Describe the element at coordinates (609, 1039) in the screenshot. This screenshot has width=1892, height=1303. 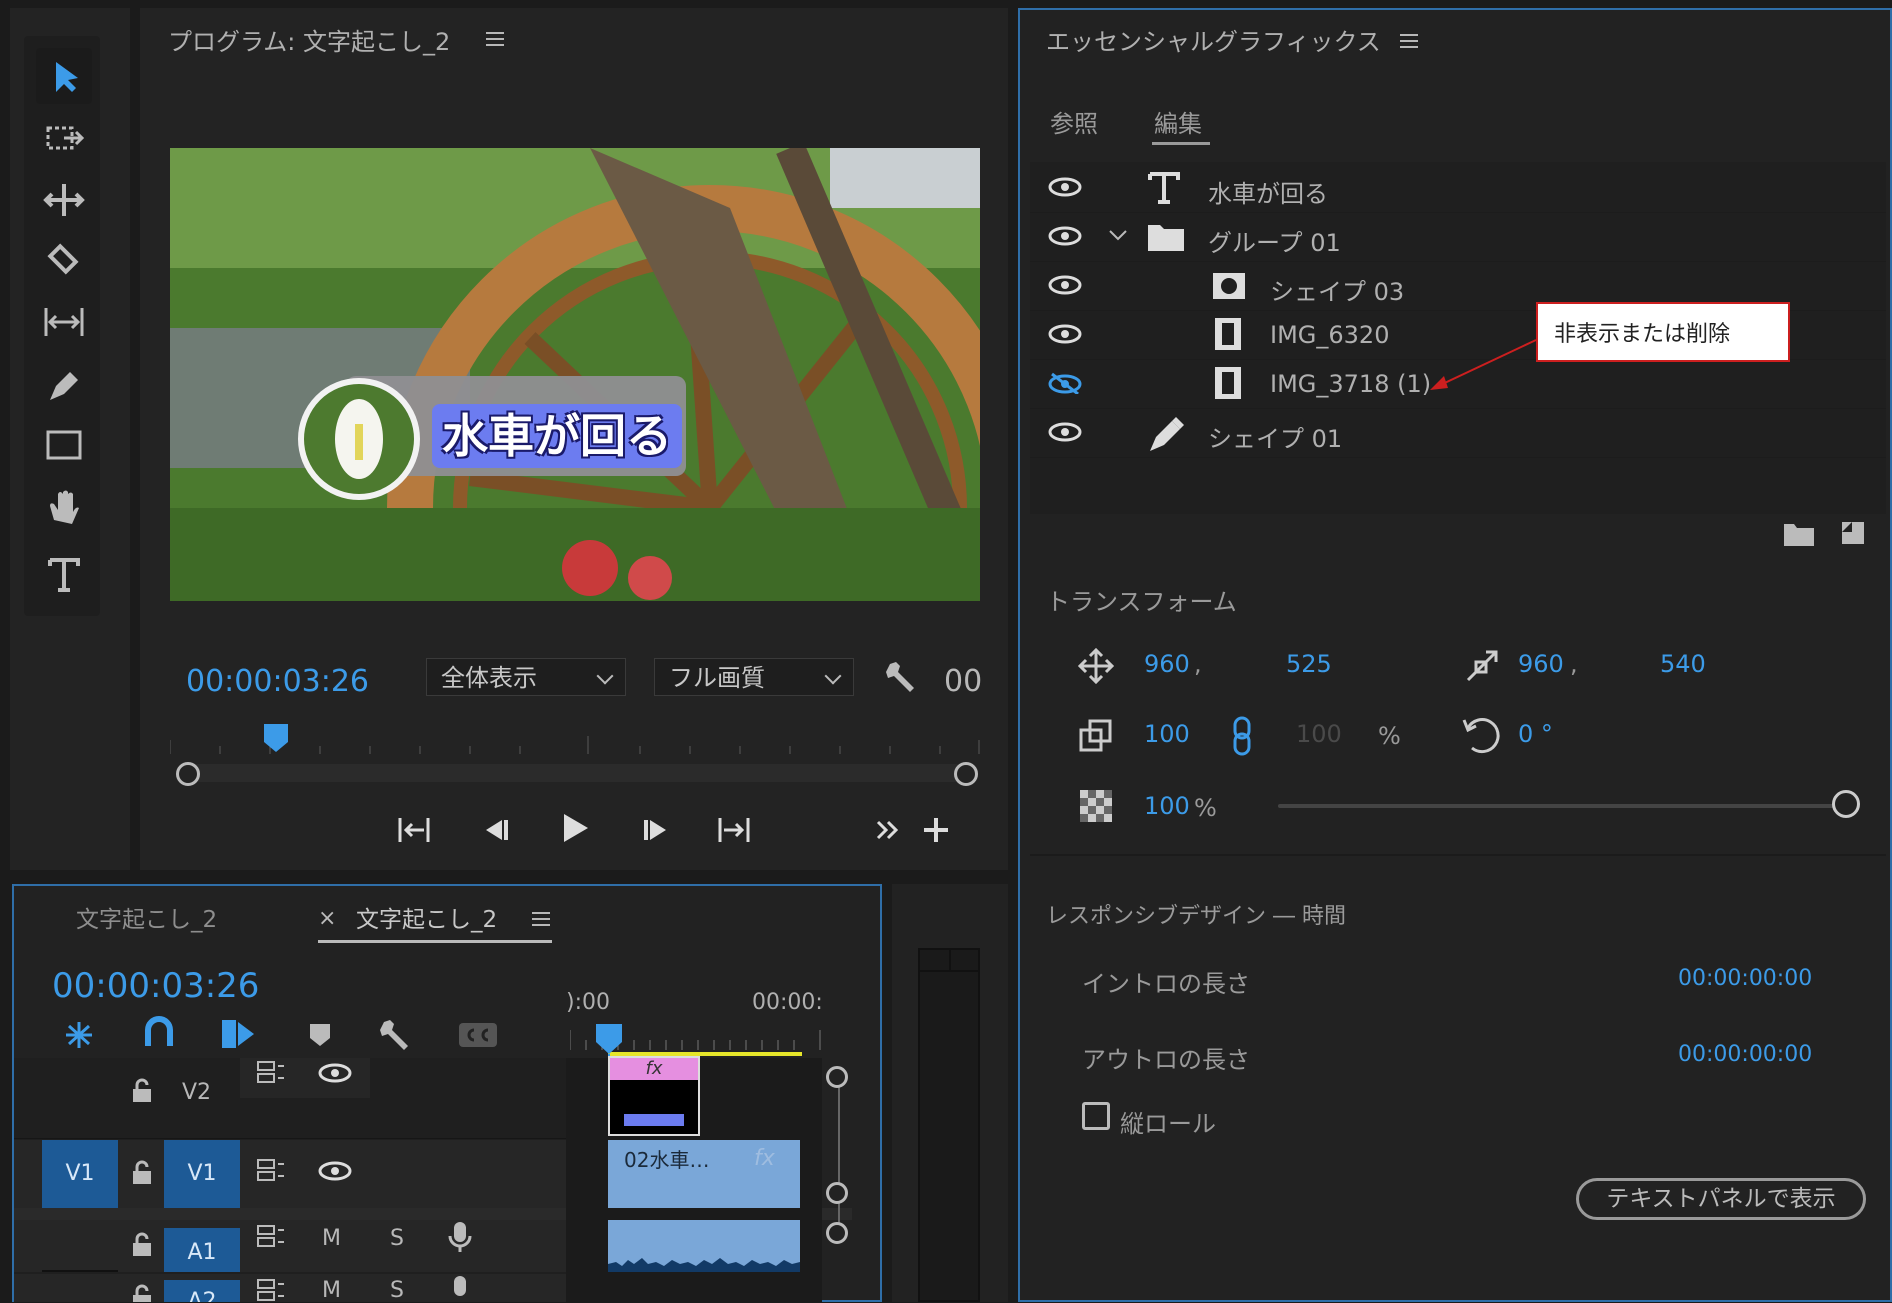
I see `timeline-playhead` at that location.